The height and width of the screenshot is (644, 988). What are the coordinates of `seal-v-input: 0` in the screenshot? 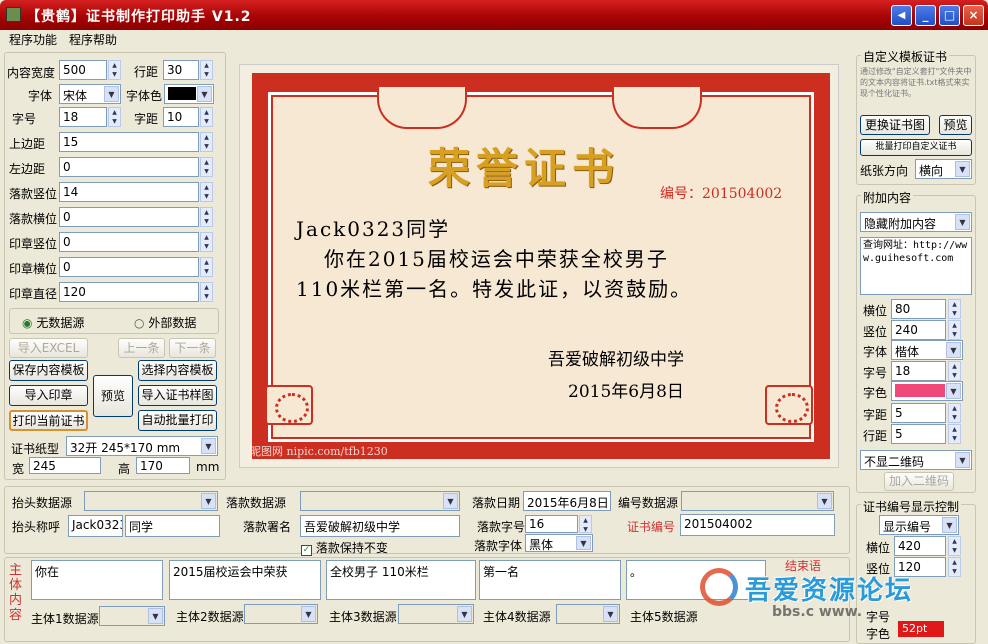 It's located at (129, 242).